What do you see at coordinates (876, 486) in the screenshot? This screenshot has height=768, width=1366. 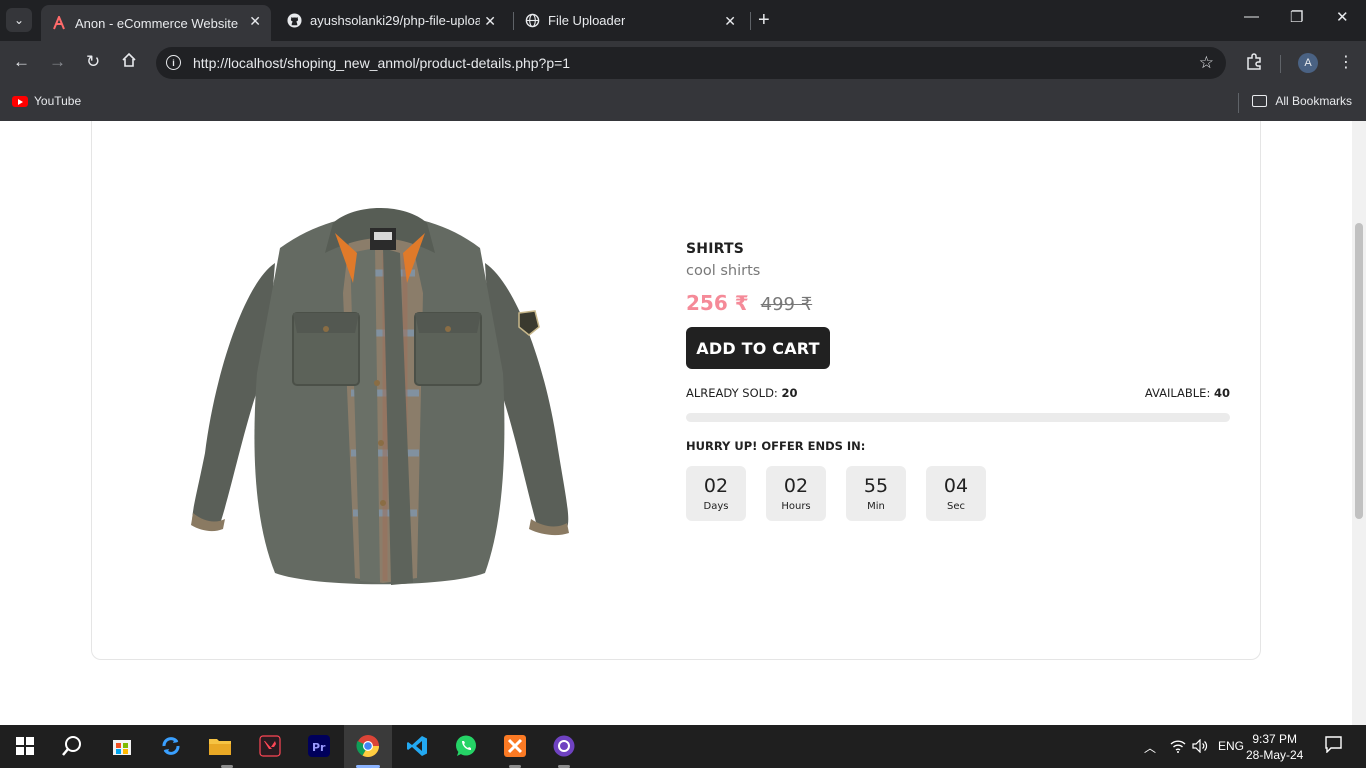 I see `countdown-value: 55` at bounding box center [876, 486].